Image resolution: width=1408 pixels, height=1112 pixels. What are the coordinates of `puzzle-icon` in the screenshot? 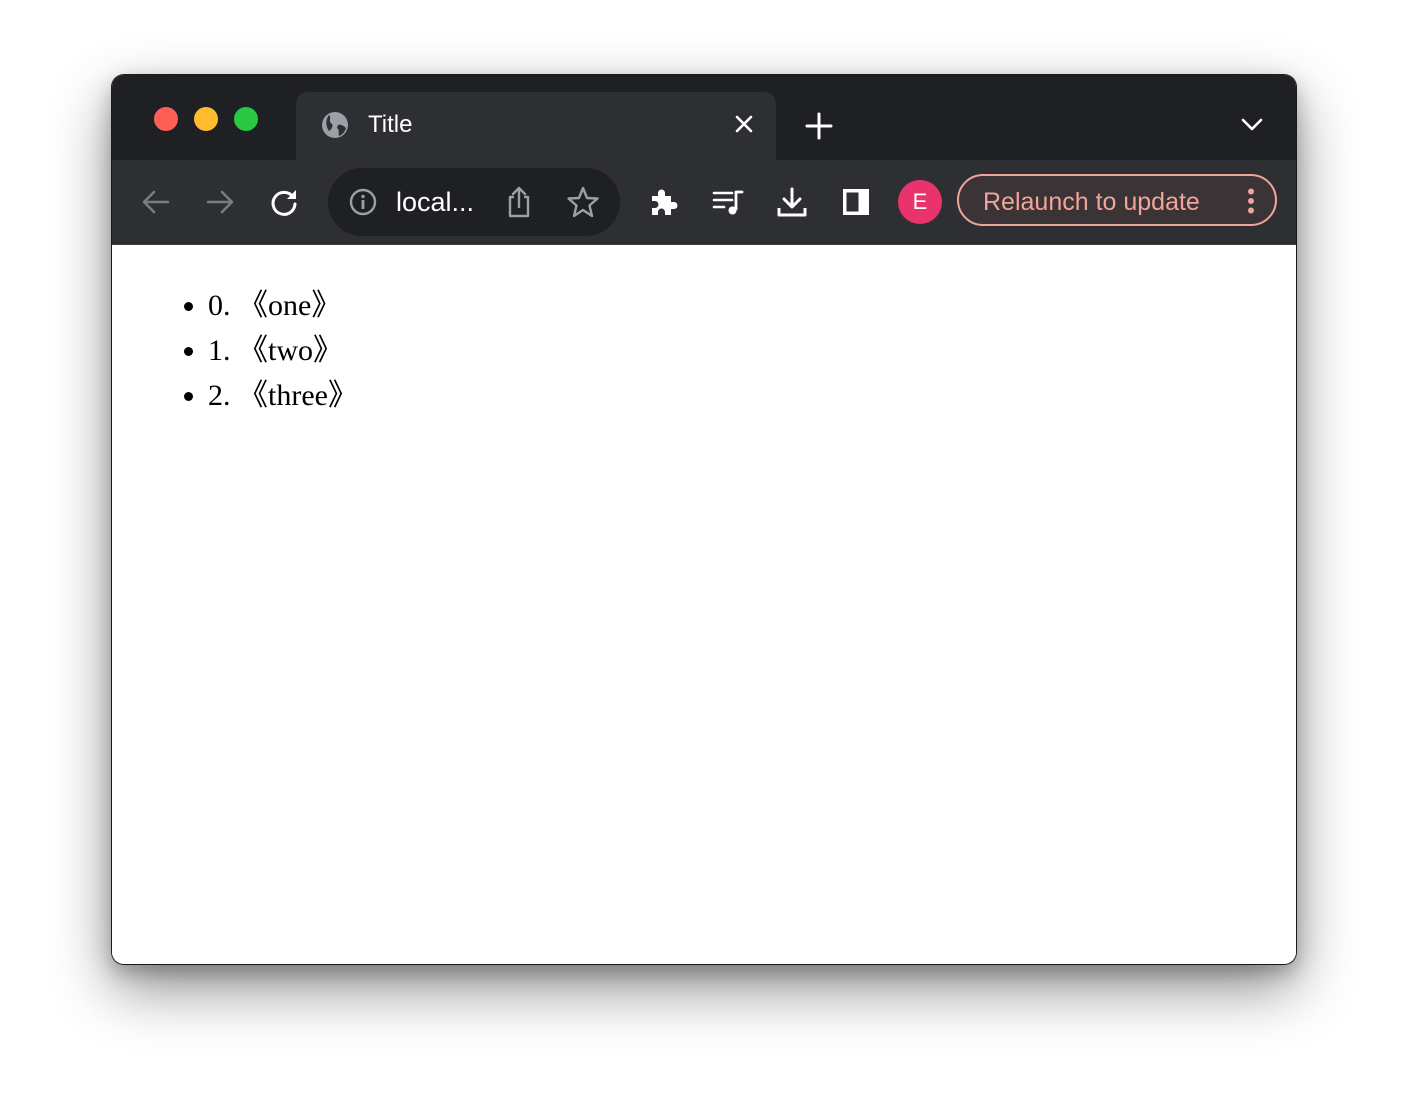 It's located at (664, 202).